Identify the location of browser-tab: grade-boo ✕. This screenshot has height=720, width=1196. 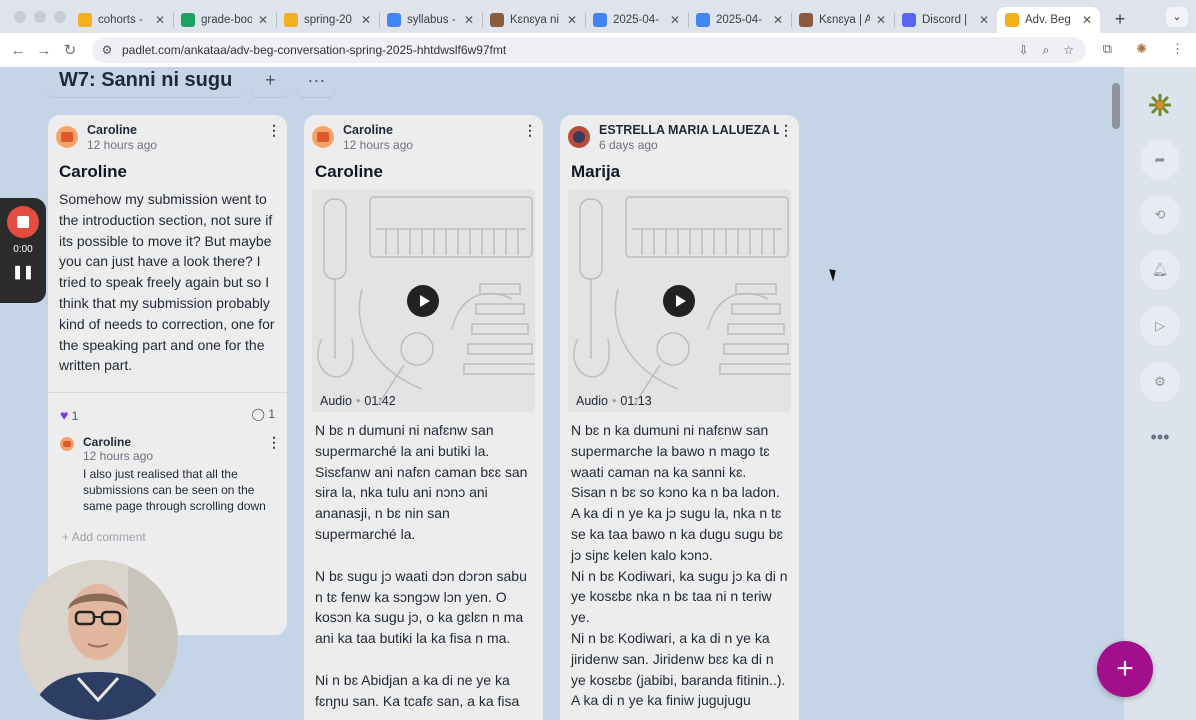
(224, 20).